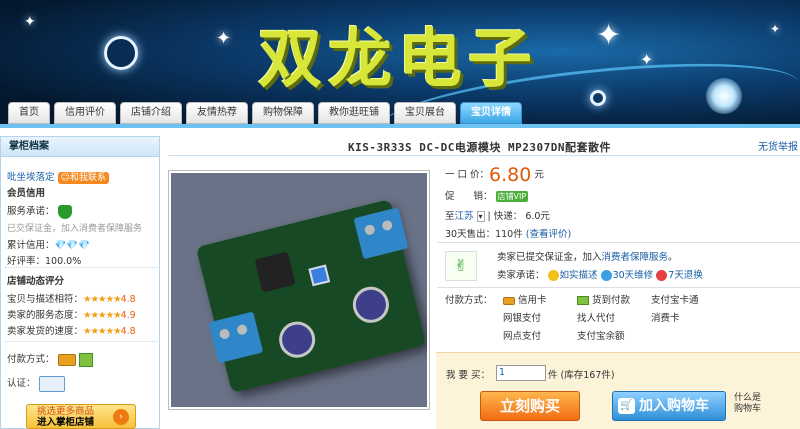  Describe the element at coordinates (548, 234) in the screenshot. I see `view-reviews-link: (查看评价)` at that location.